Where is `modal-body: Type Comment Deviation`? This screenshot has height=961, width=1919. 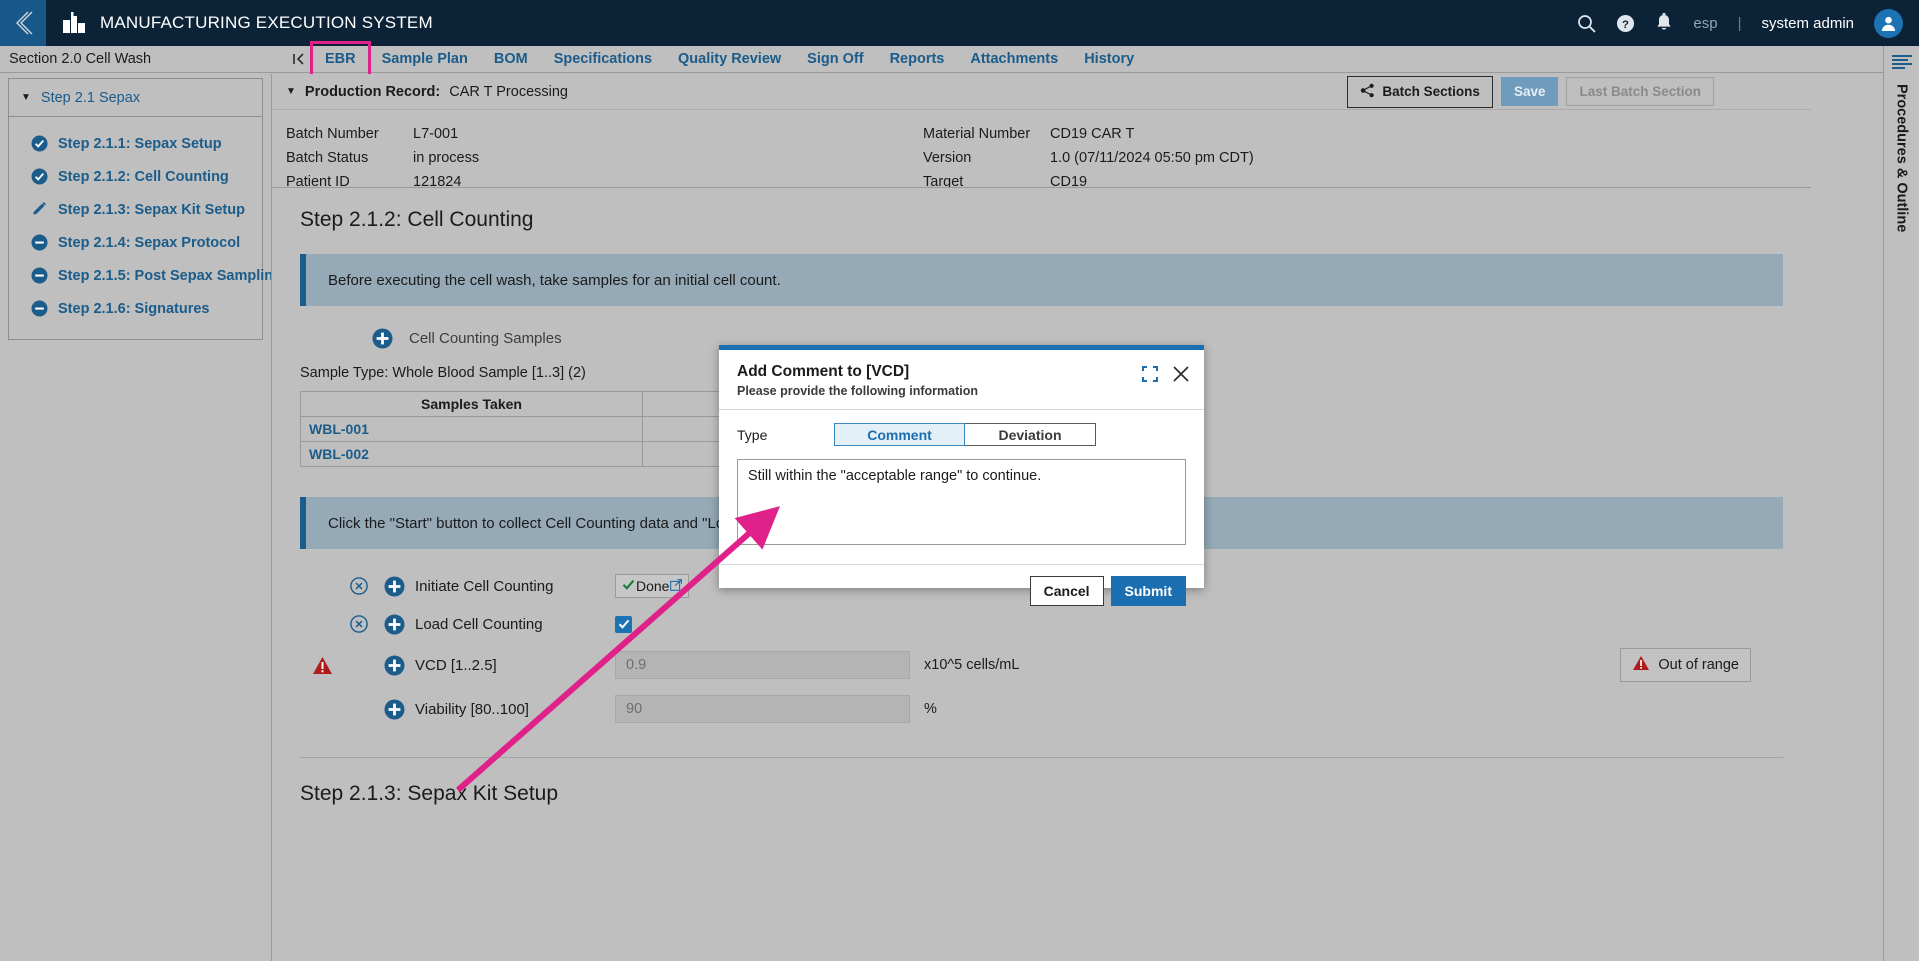
modal-body: Type Comment Deviation is located at coordinates (961, 486).